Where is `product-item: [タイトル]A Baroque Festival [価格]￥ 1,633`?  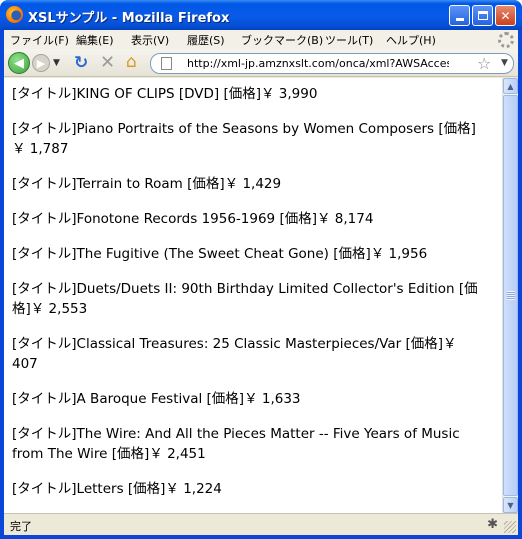 product-item: [タイトル]A Baroque Festival [価格]￥ 1,633 is located at coordinates (156, 399).